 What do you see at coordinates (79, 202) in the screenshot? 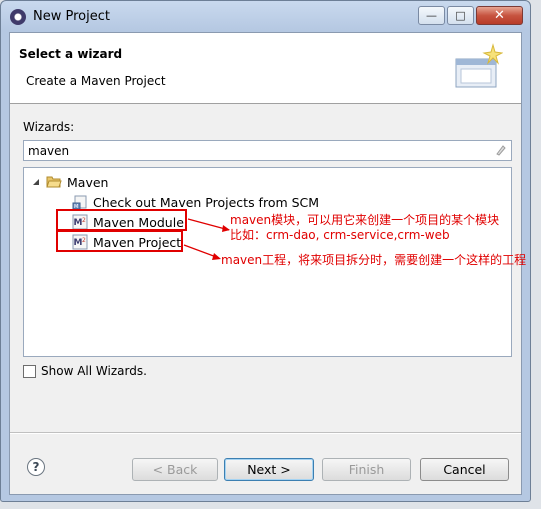
I see `checkout-scm-icon: M` at bounding box center [79, 202].